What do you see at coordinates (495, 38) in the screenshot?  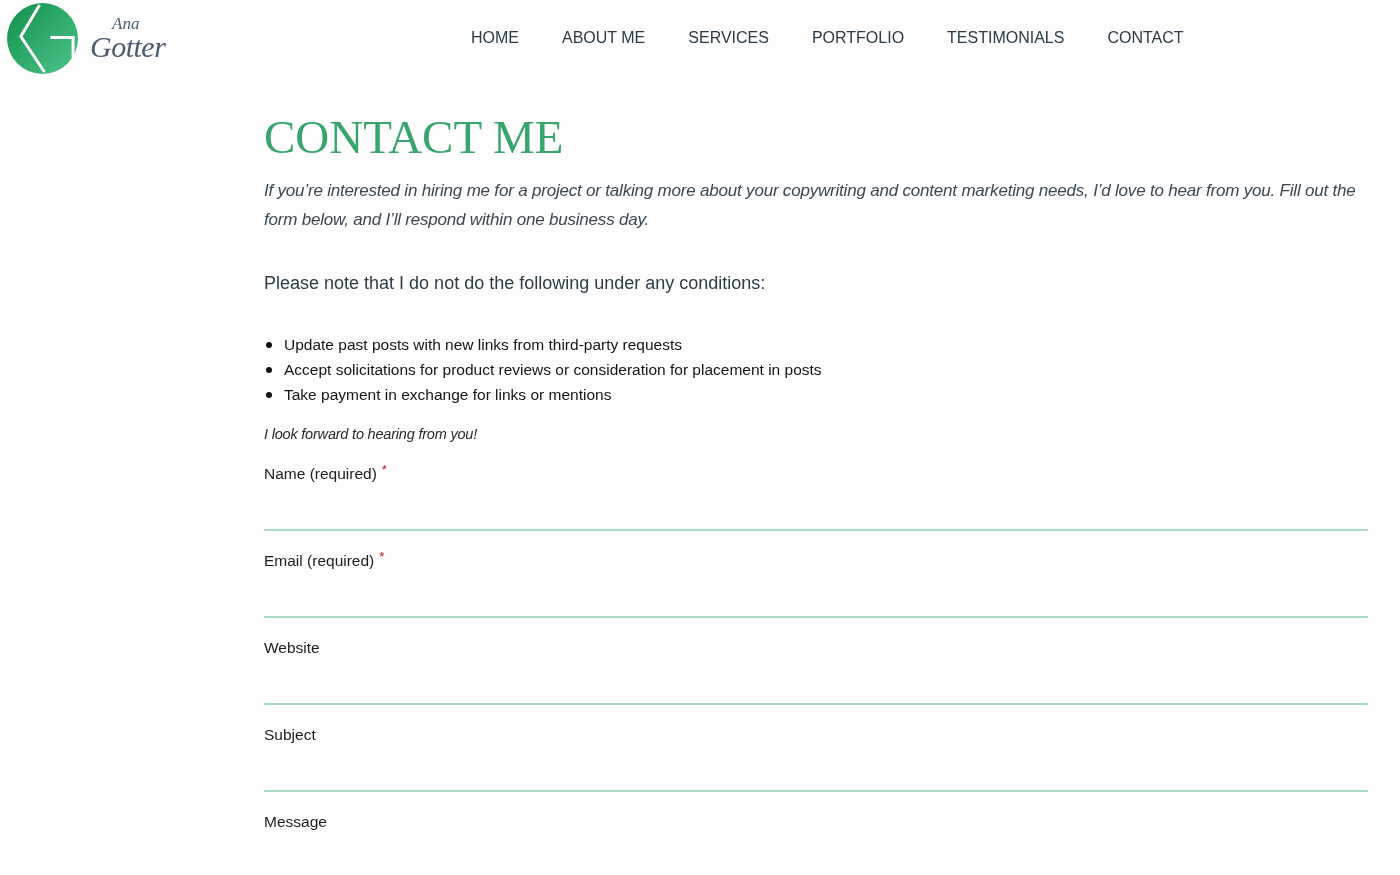 I see `nav-link: HOME` at bounding box center [495, 38].